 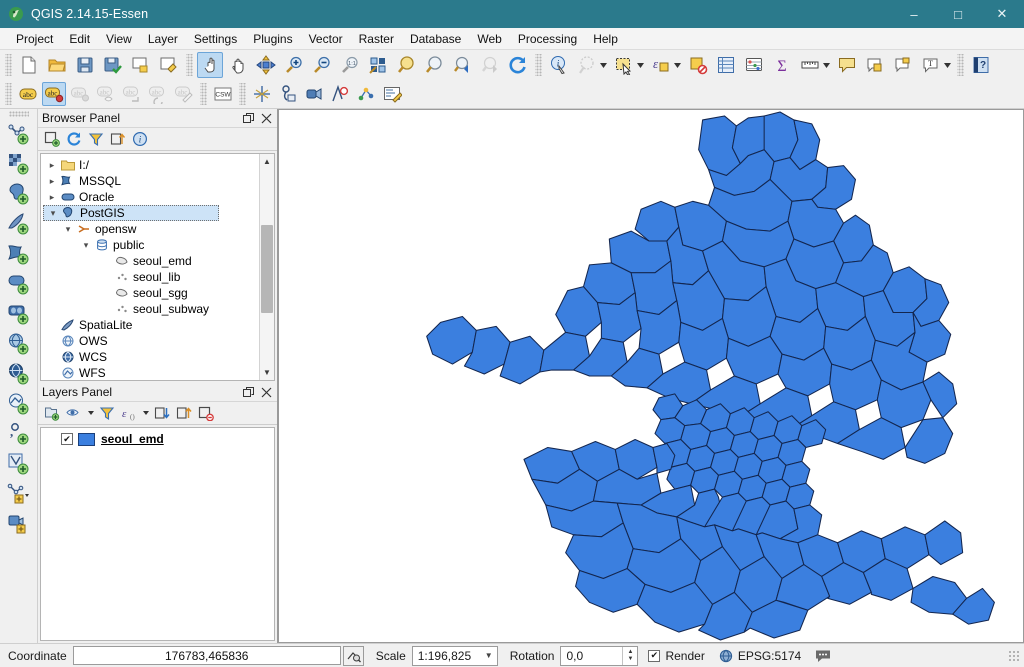 I want to click on tree-item-mssql: ▸ MSSQL, so click(x=158, y=181).